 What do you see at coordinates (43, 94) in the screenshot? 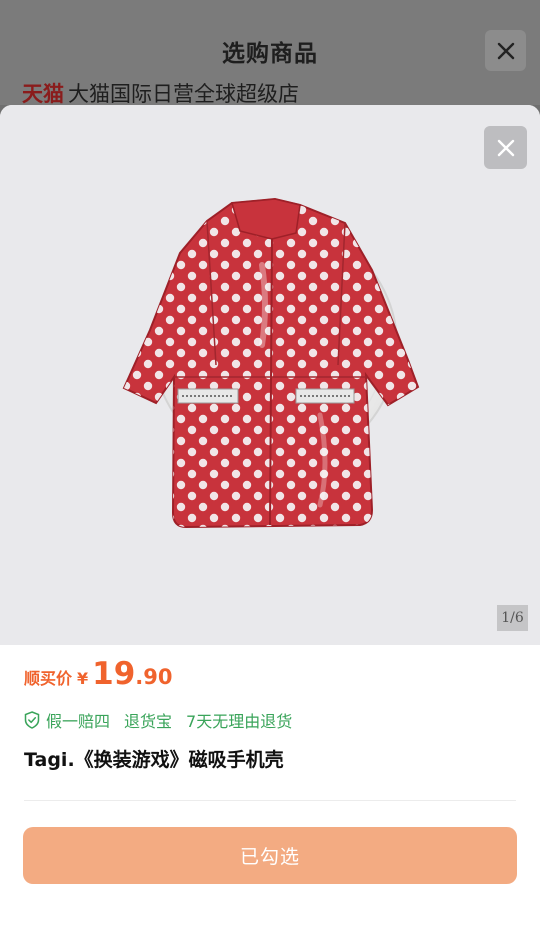
I see `tmall-logo: 天猫` at bounding box center [43, 94].